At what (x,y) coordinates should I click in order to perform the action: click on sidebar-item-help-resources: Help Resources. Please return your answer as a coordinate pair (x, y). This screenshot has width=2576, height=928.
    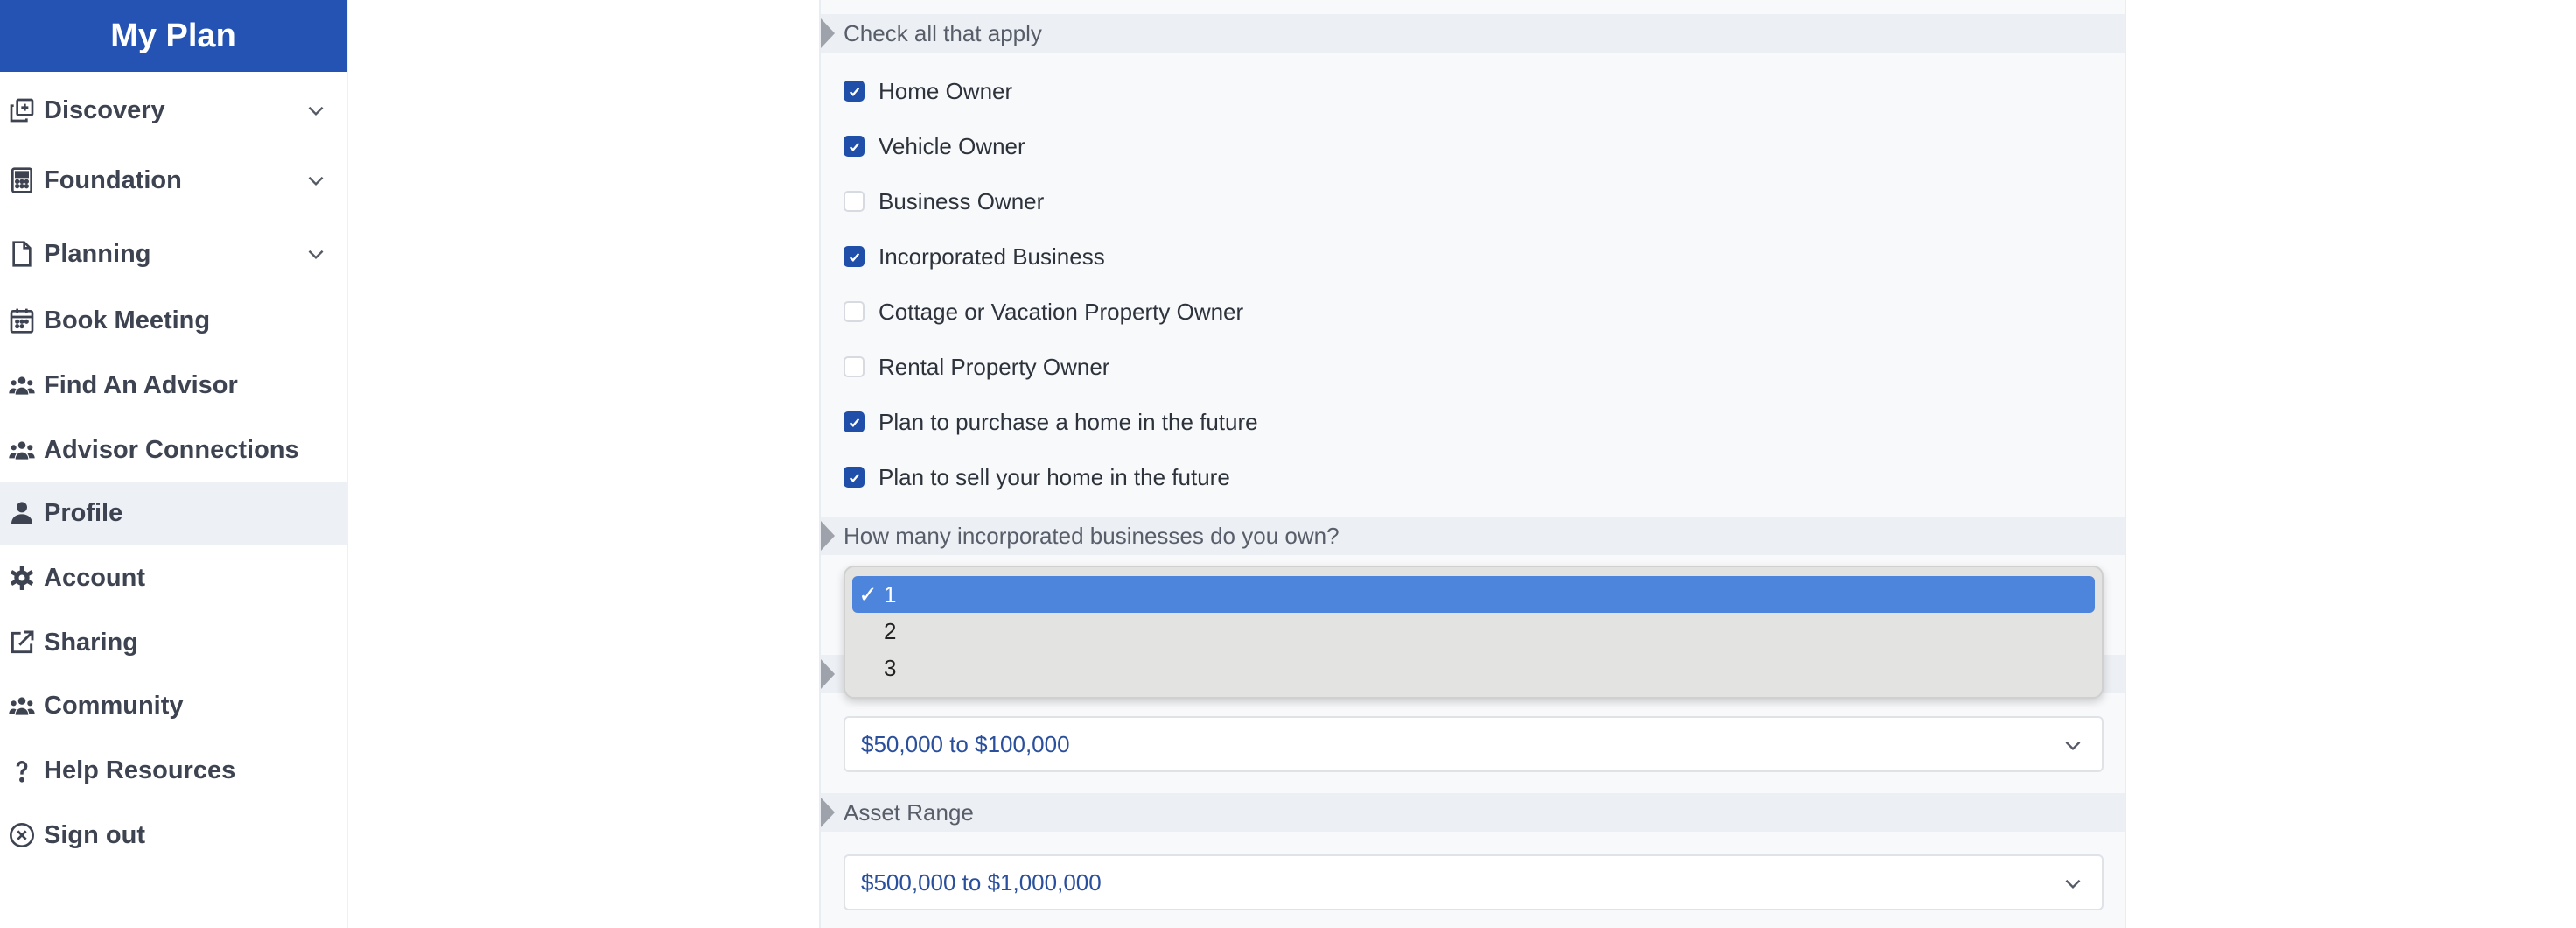
    Looking at the image, I should click on (173, 770).